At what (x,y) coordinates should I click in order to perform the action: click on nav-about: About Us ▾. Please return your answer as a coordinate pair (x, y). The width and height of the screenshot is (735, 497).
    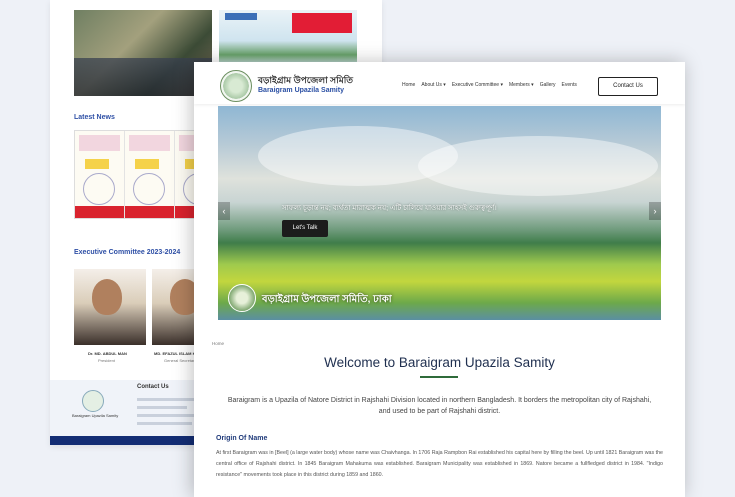
    Looking at the image, I should click on (433, 85).